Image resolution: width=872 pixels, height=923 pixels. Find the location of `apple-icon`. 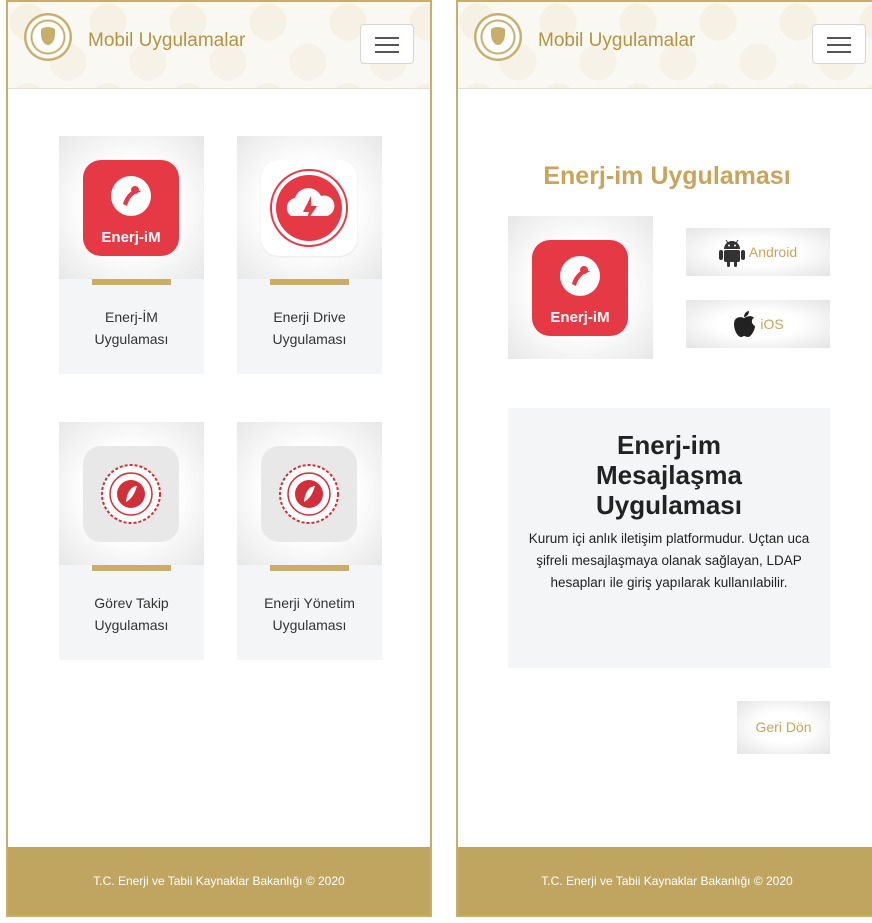

apple-icon is located at coordinates (745, 324).